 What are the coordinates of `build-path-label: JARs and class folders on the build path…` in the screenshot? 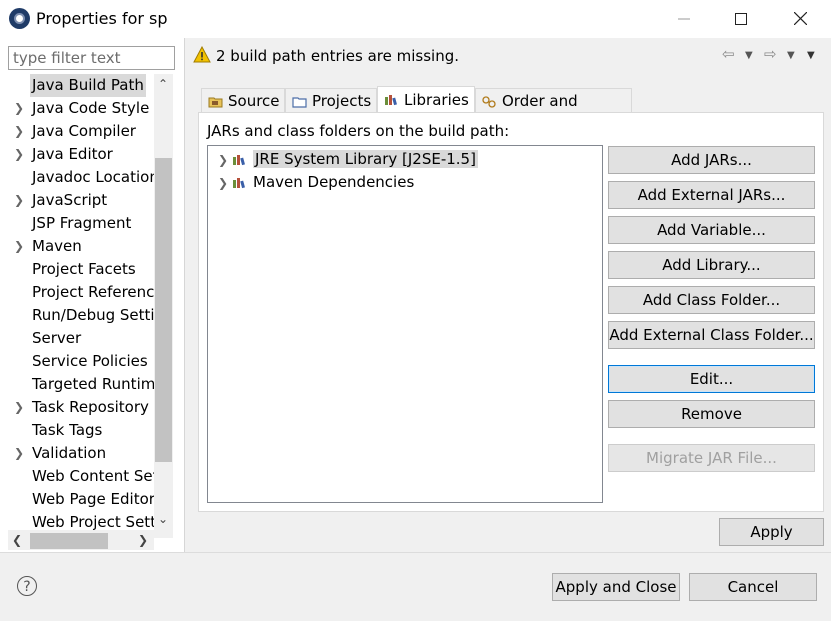 It's located at (358, 131).